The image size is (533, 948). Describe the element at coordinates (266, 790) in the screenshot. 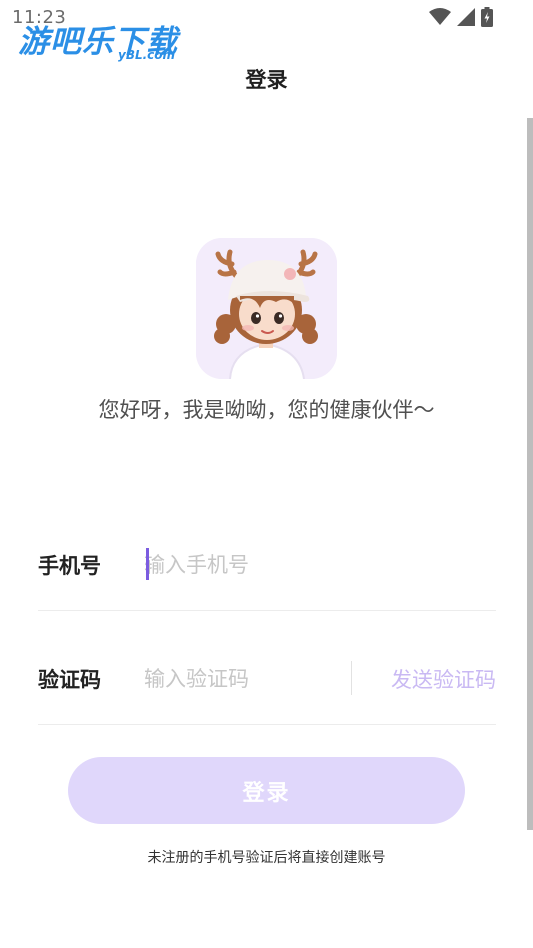

I see `login-button: 登录` at that location.